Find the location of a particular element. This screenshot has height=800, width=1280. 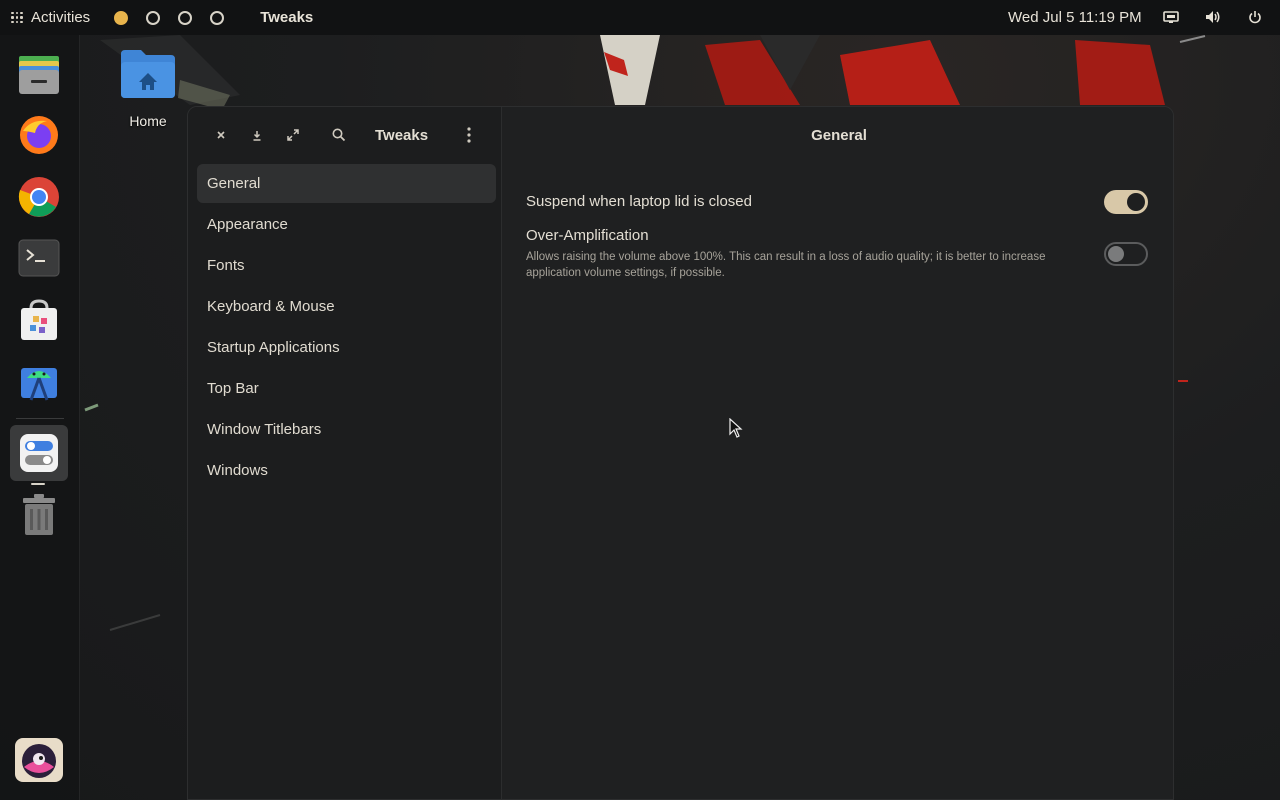

files-app-icon is located at coordinates (39, 75).